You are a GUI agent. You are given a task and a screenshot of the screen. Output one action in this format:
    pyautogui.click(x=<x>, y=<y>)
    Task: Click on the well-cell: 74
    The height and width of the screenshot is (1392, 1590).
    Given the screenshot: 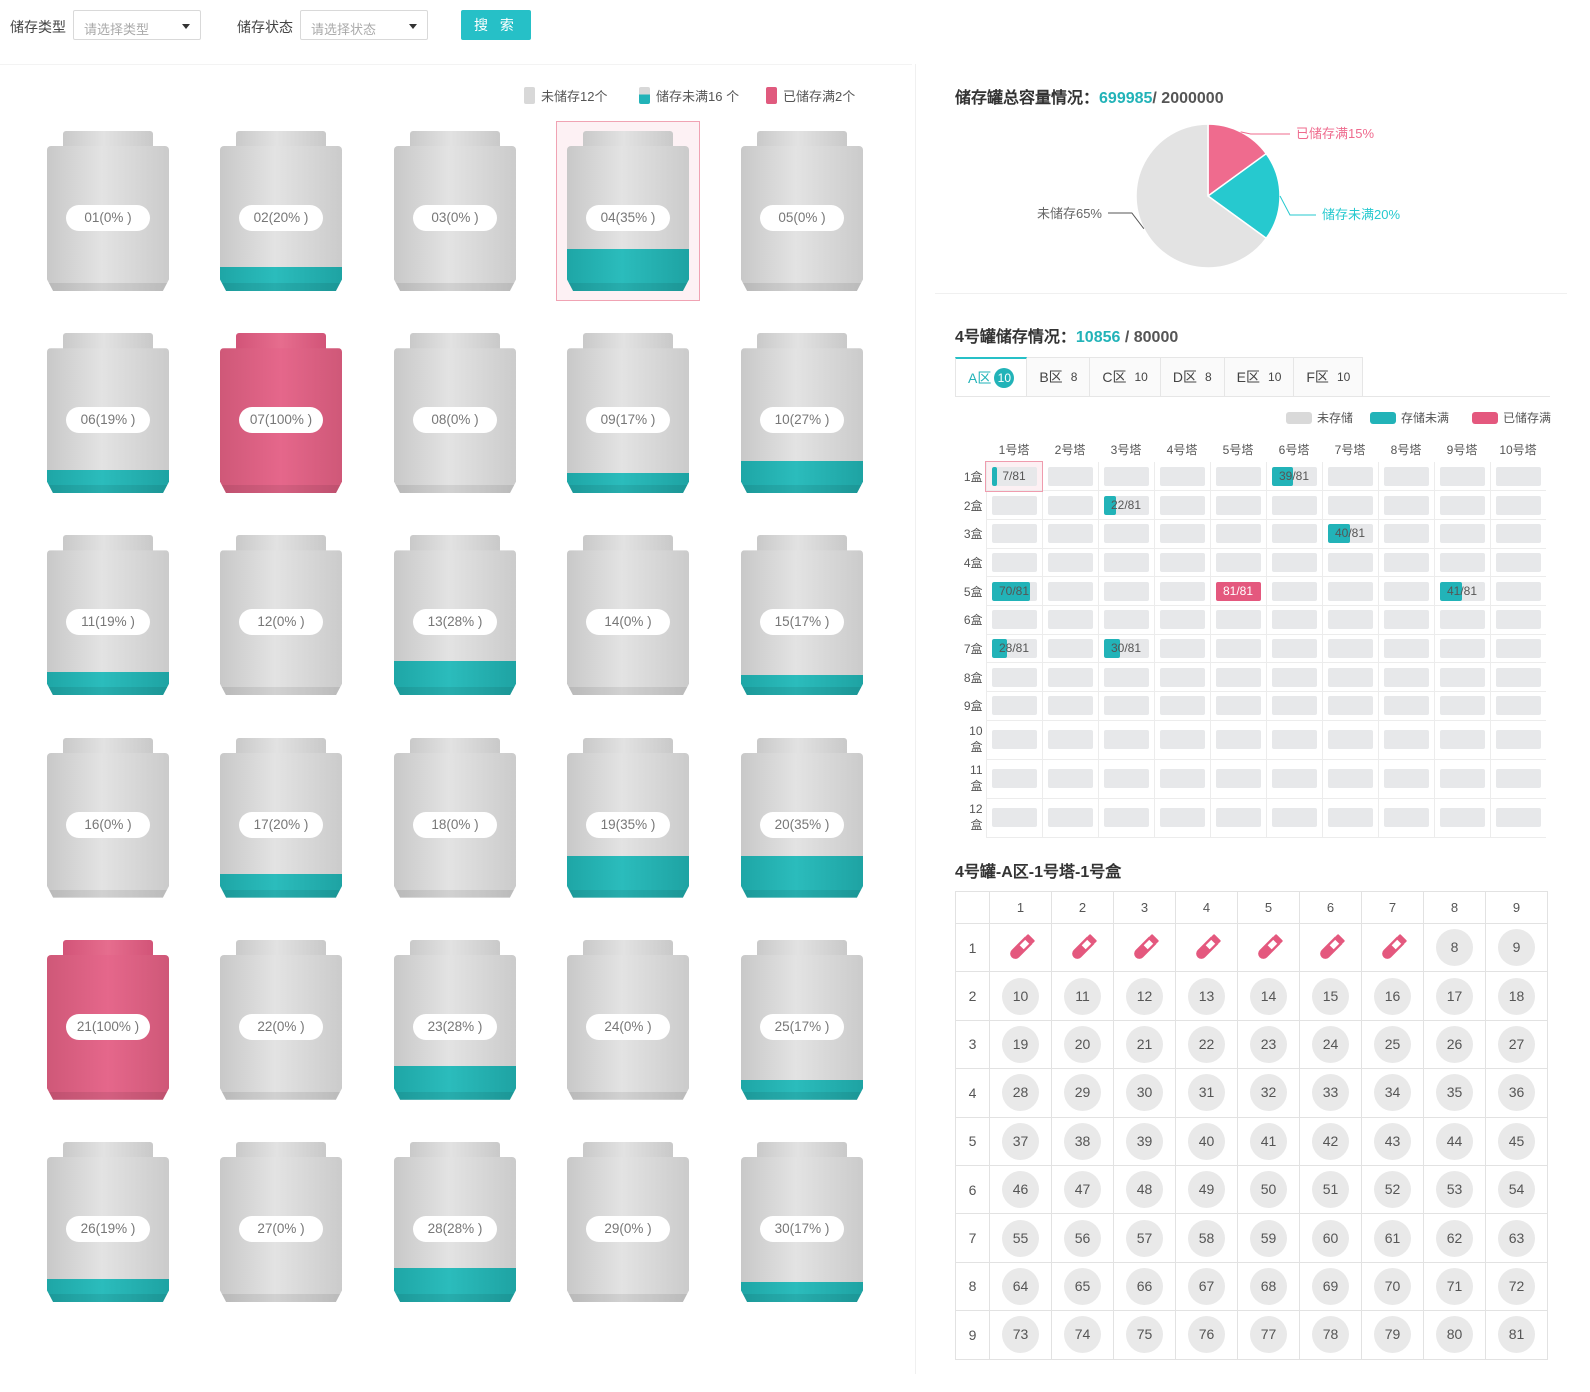 What is the action you would take?
    pyautogui.click(x=1082, y=1335)
    